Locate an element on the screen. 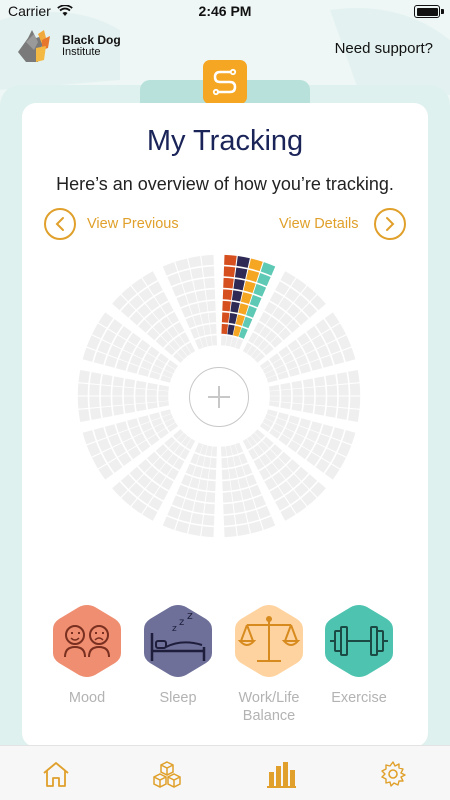 The height and width of the screenshot is (800, 450). bar-chart-icon is located at coordinates (281, 775).